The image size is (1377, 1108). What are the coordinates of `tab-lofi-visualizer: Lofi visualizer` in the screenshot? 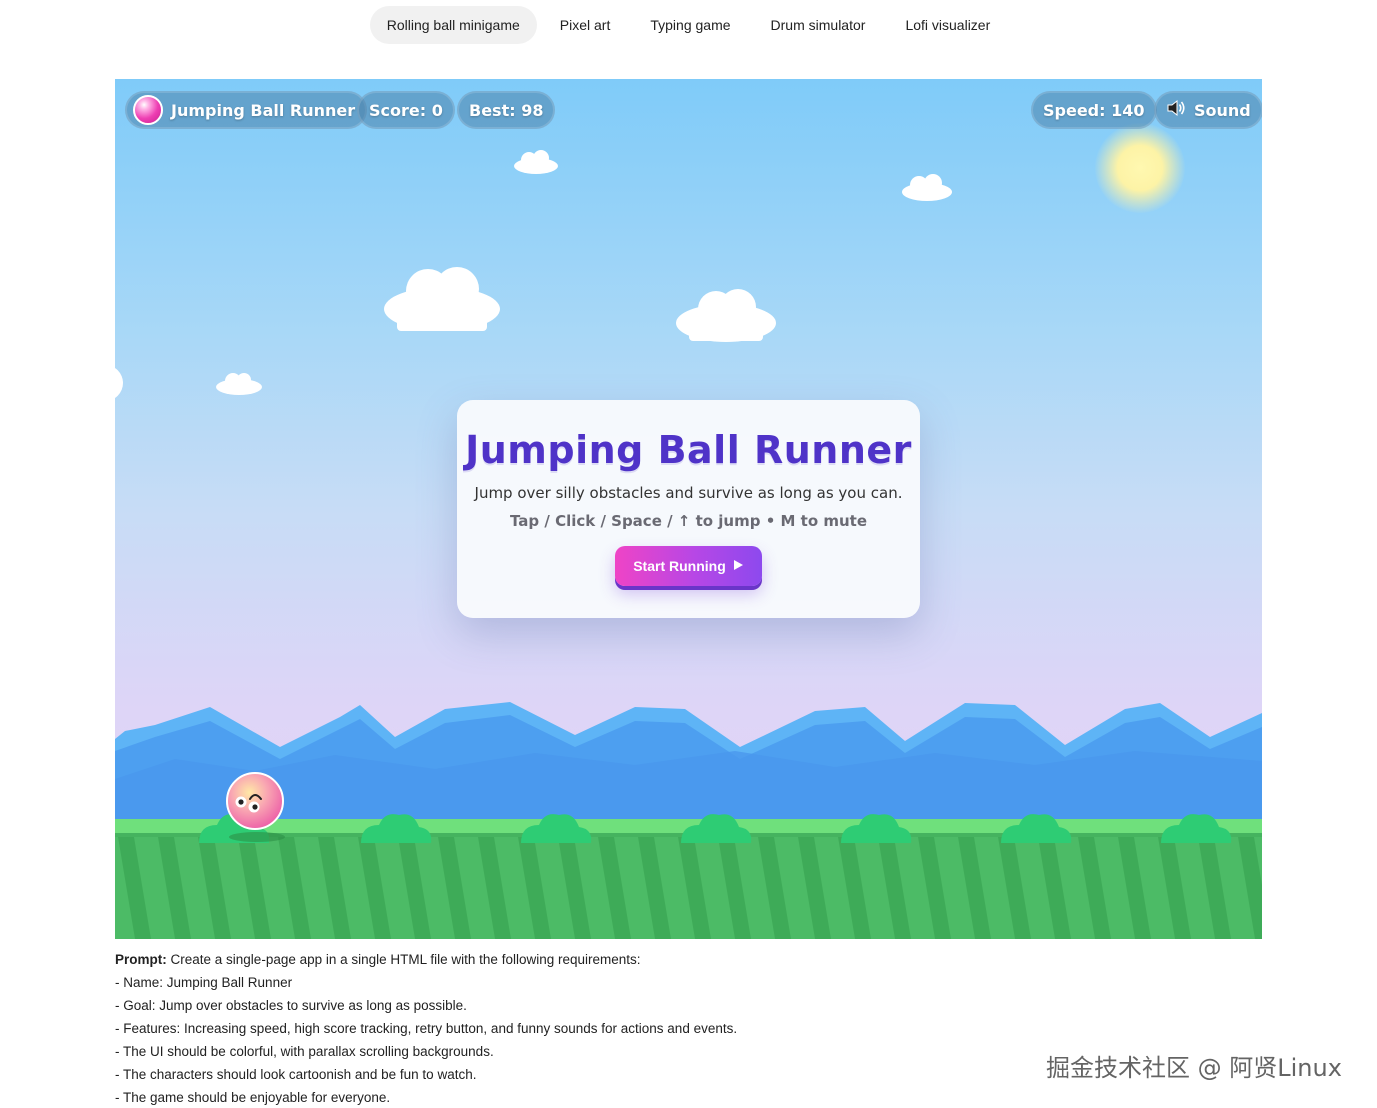 It's located at (947, 25).